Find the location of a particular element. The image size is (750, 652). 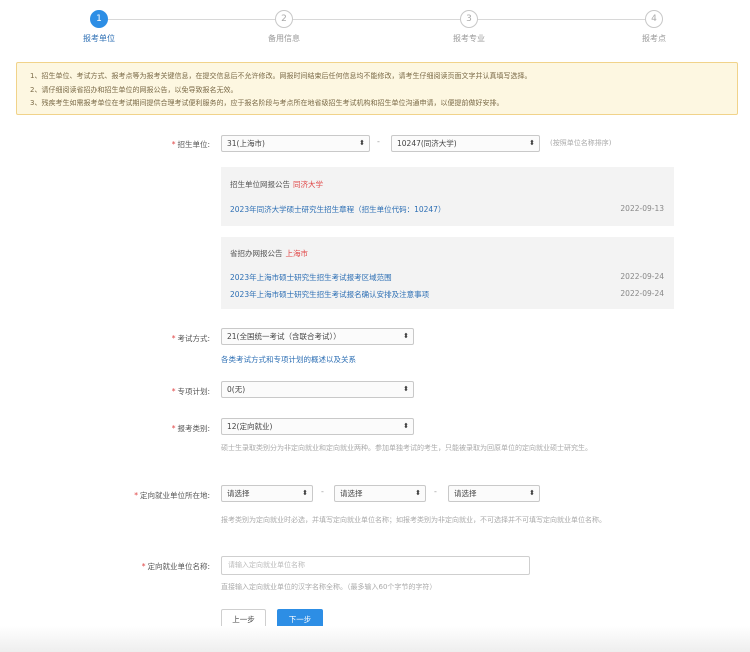

unit-sort-hint: (按照单位名称排序) is located at coordinates (581, 143).